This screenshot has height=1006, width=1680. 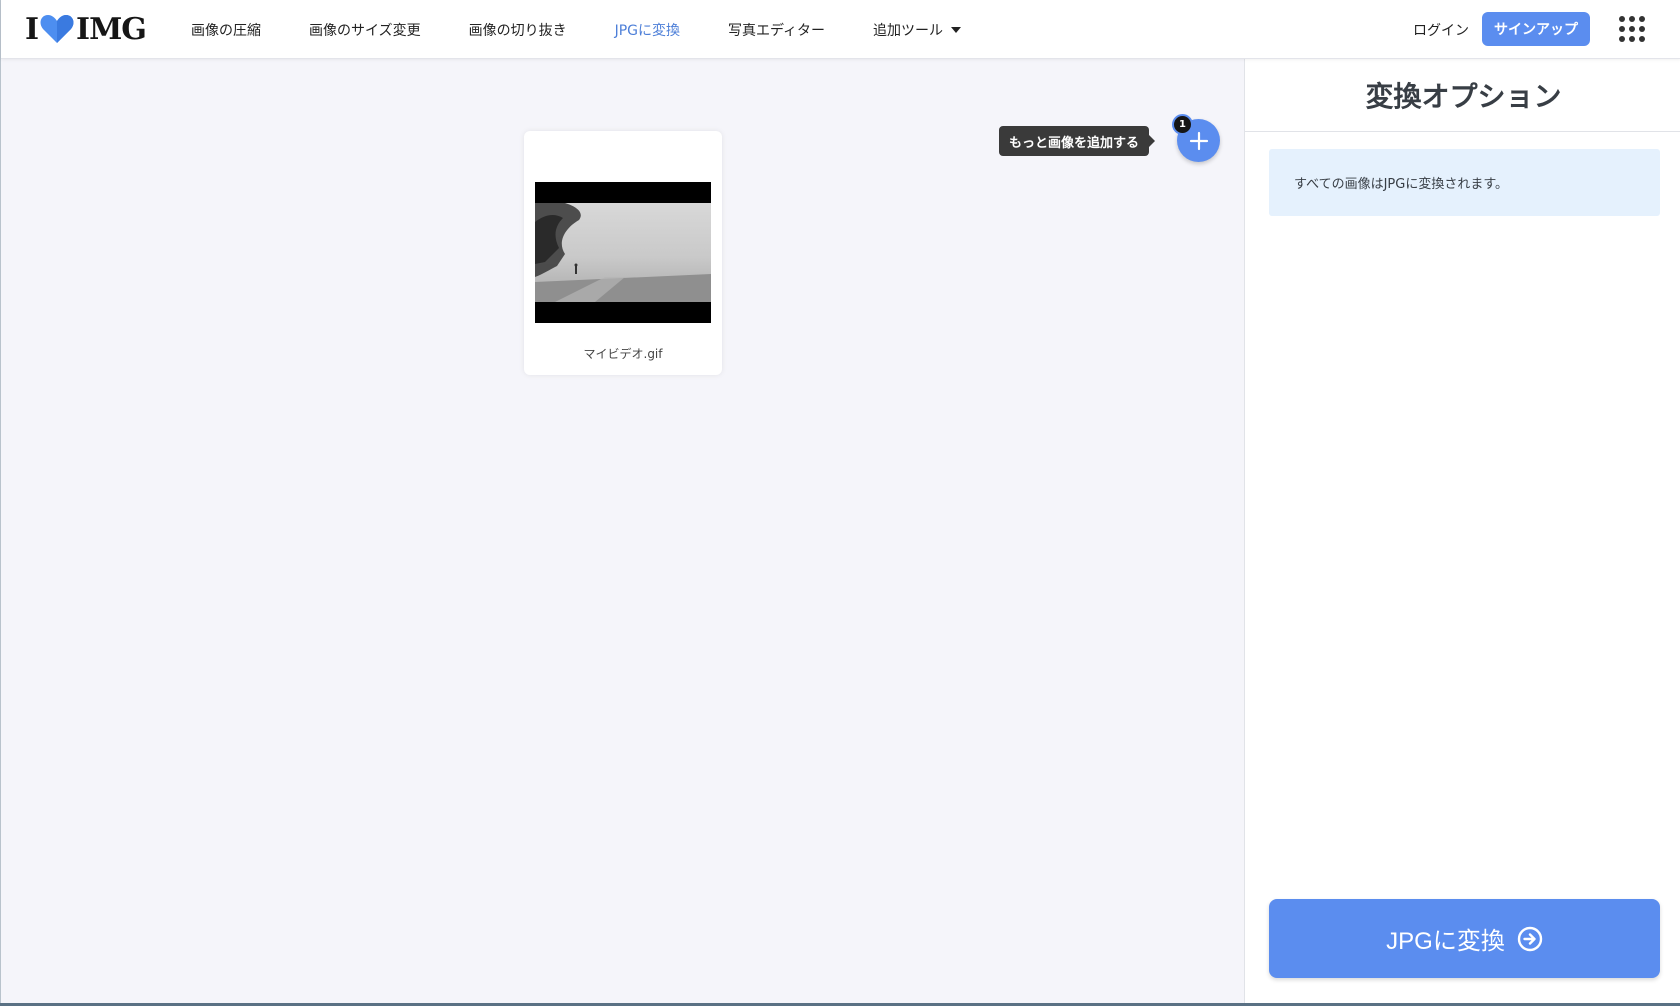 What do you see at coordinates (908, 30) in the screenshot?
I see `nav-more-tools-label: 追加ツール` at bounding box center [908, 30].